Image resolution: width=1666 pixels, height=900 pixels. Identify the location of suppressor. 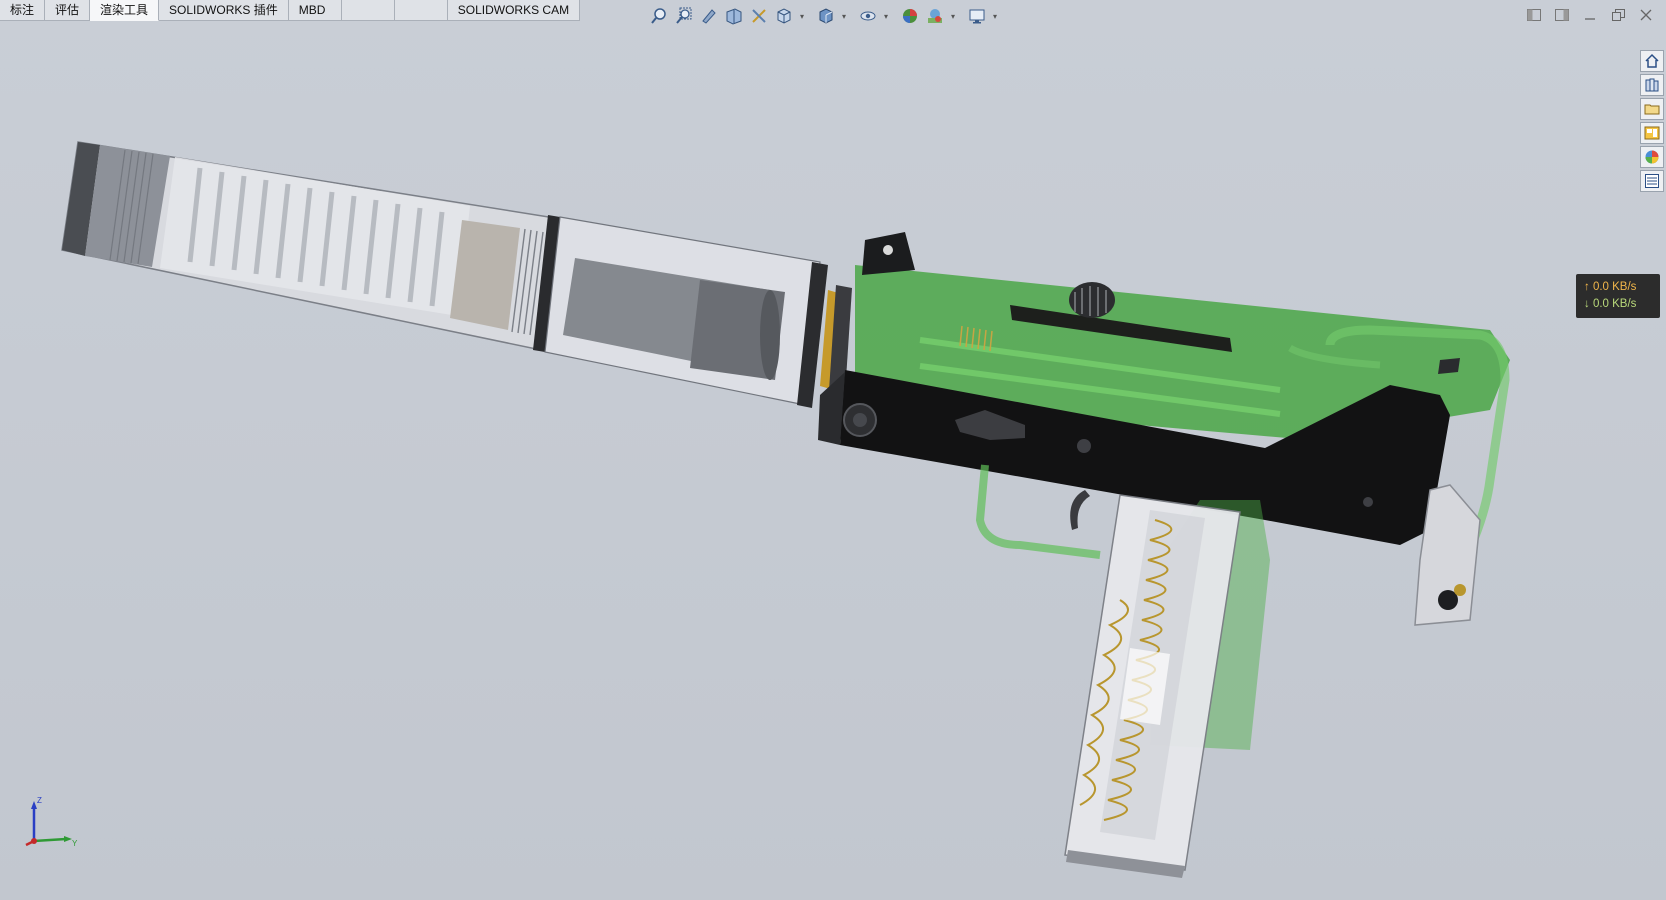
(310, 246).